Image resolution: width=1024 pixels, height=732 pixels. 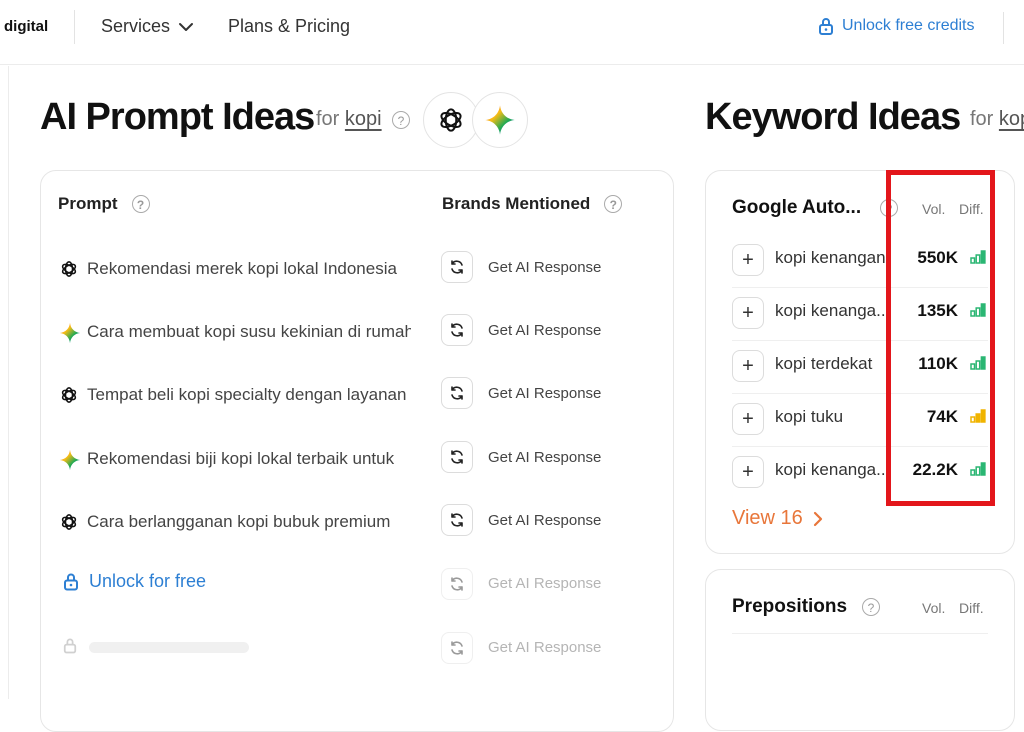 What do you see at coordinates (938, 363) in the screenshot?
I see `keyword-volume: 110K` at bounding box center [938, 363].